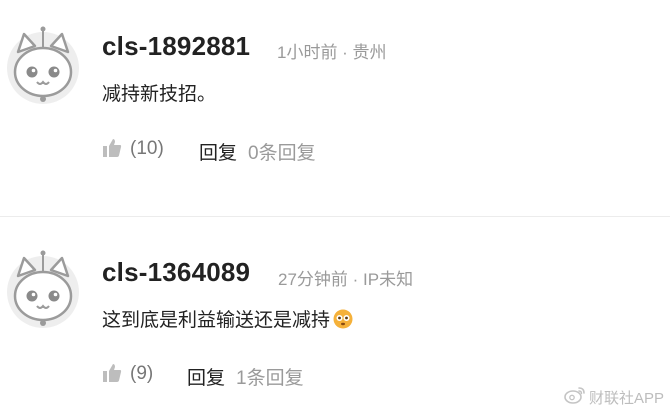  What do you see at coordinates (142, 373) in the screenshot?
I see `like-count: (9)` at bounding box center [142, 373].